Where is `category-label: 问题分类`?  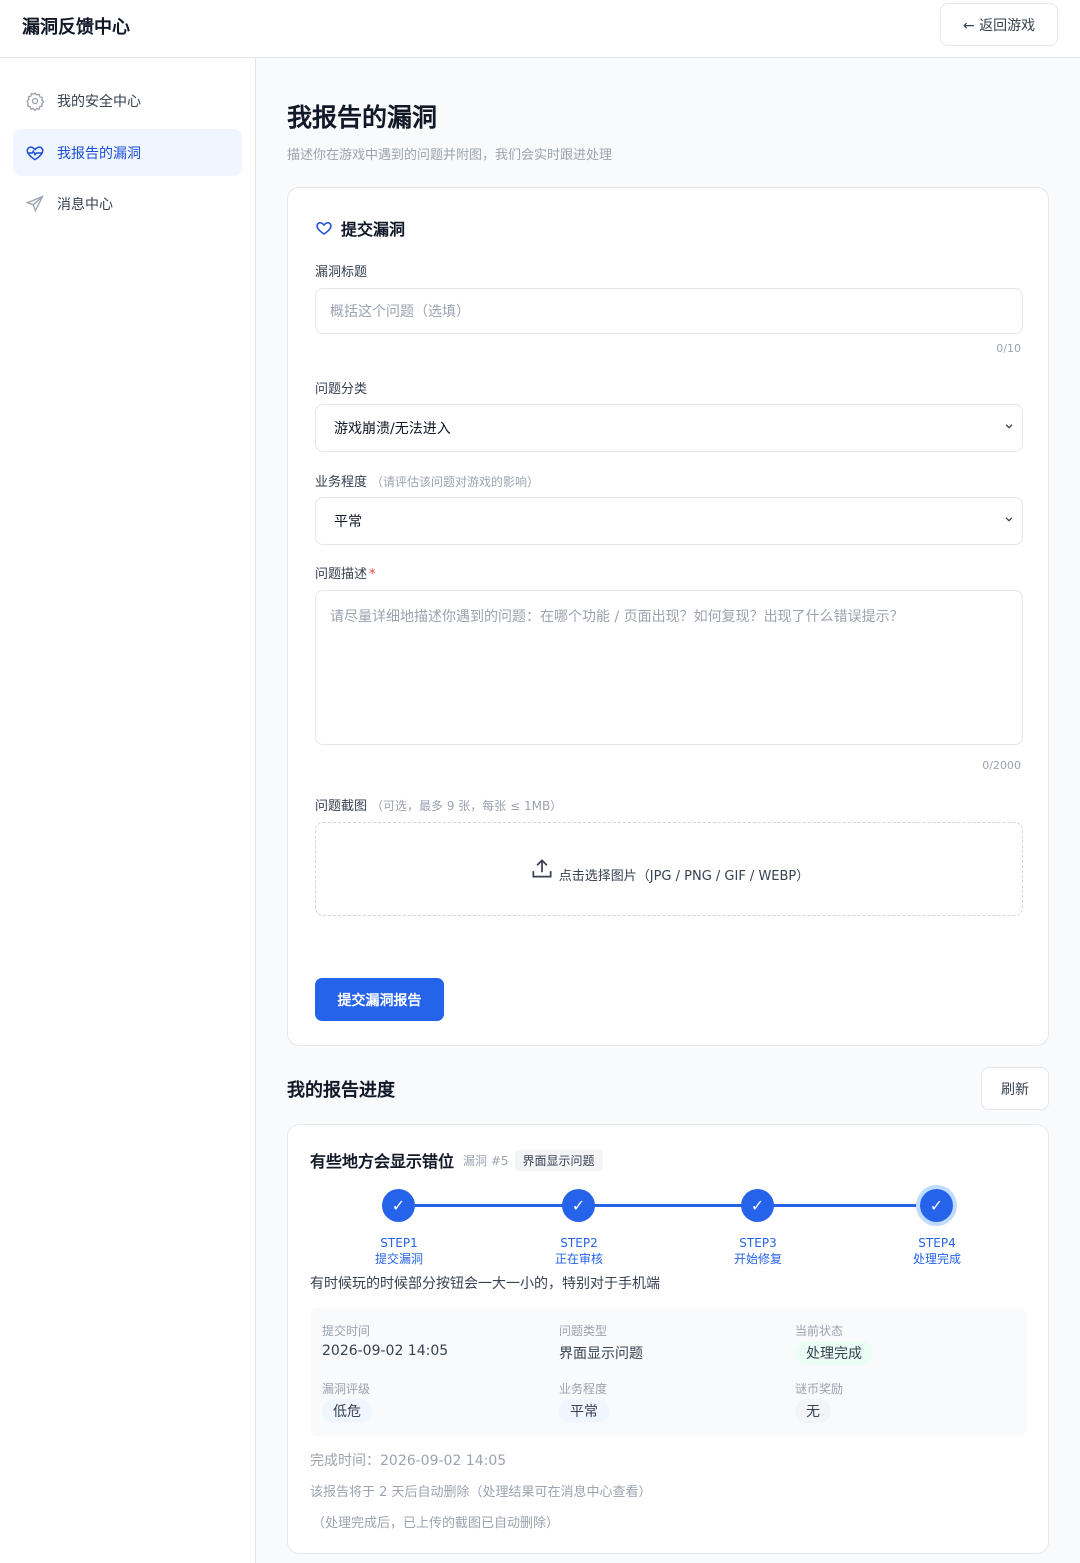 category-label: 问题分类 is located at coordinates (341, 389).